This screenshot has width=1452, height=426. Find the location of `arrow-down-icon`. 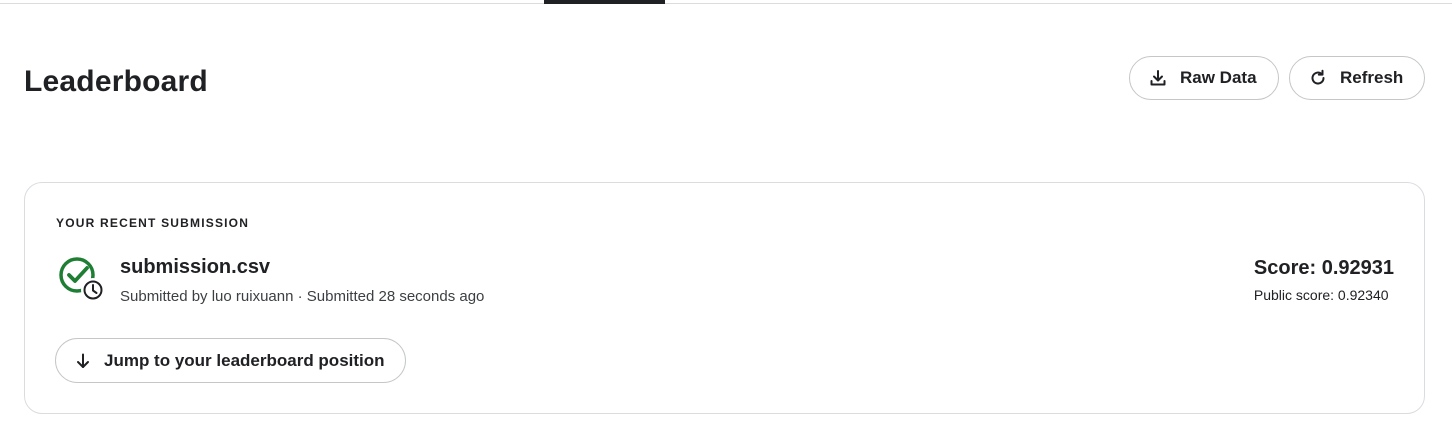

arrow-down-icon is located at coordinates (83, 361).